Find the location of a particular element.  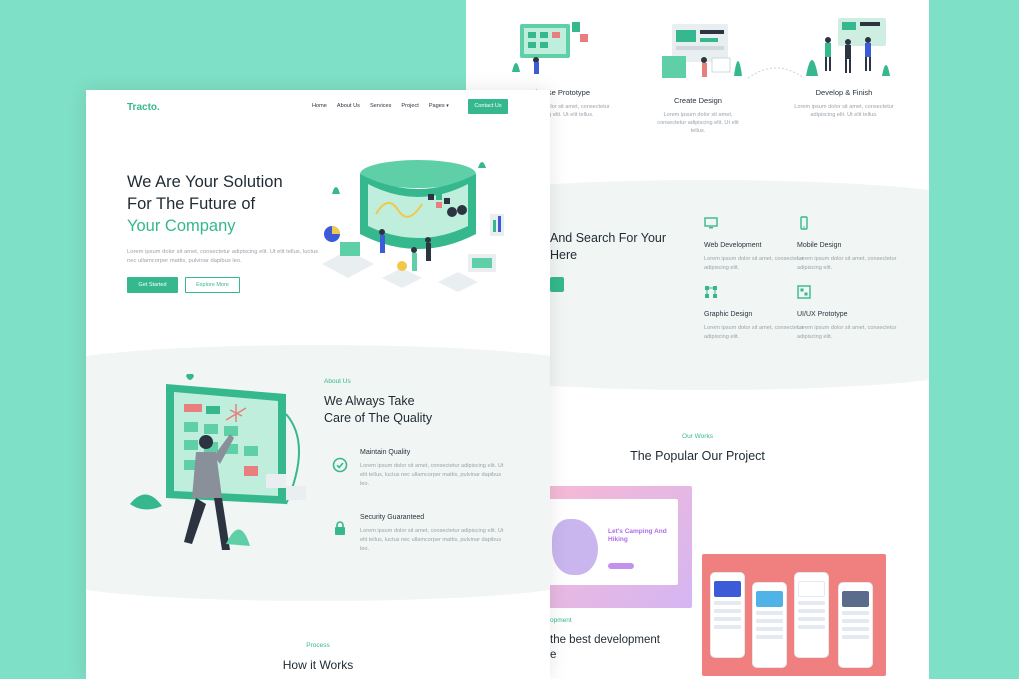

check-circle-icon is located at coordinates (340, 465).